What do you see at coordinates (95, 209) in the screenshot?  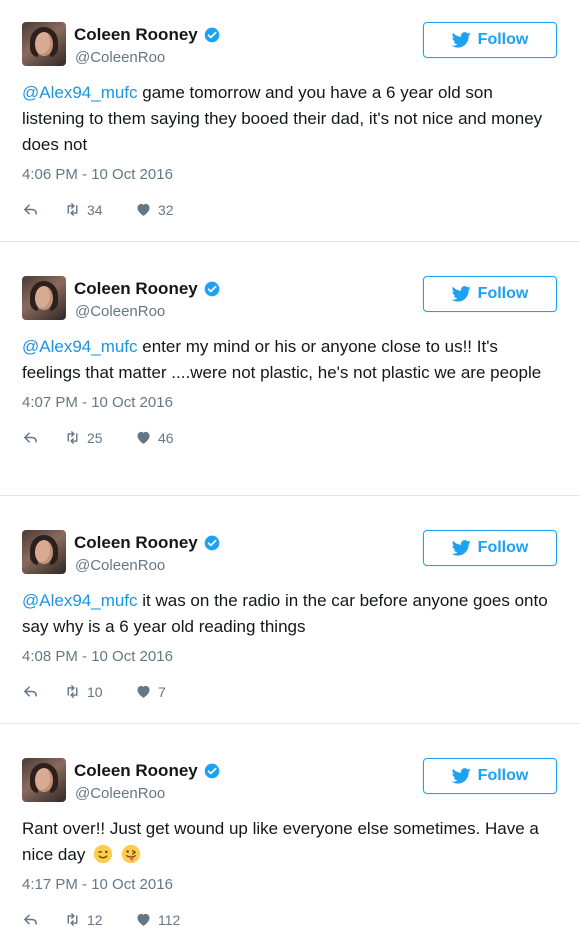 I see `retweet-count: 34` at bounding box center [95, 209].